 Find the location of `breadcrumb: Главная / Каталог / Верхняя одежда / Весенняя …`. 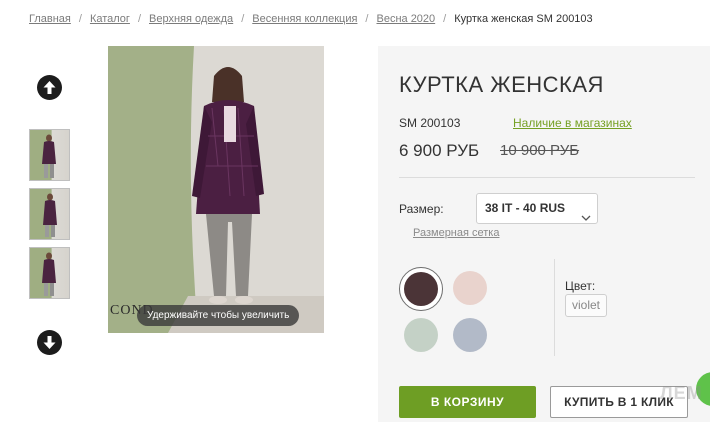

breadcrumb: Главная / Каталог / Верхняя одежда / Весенняя … is located at coordinates (311, 19).